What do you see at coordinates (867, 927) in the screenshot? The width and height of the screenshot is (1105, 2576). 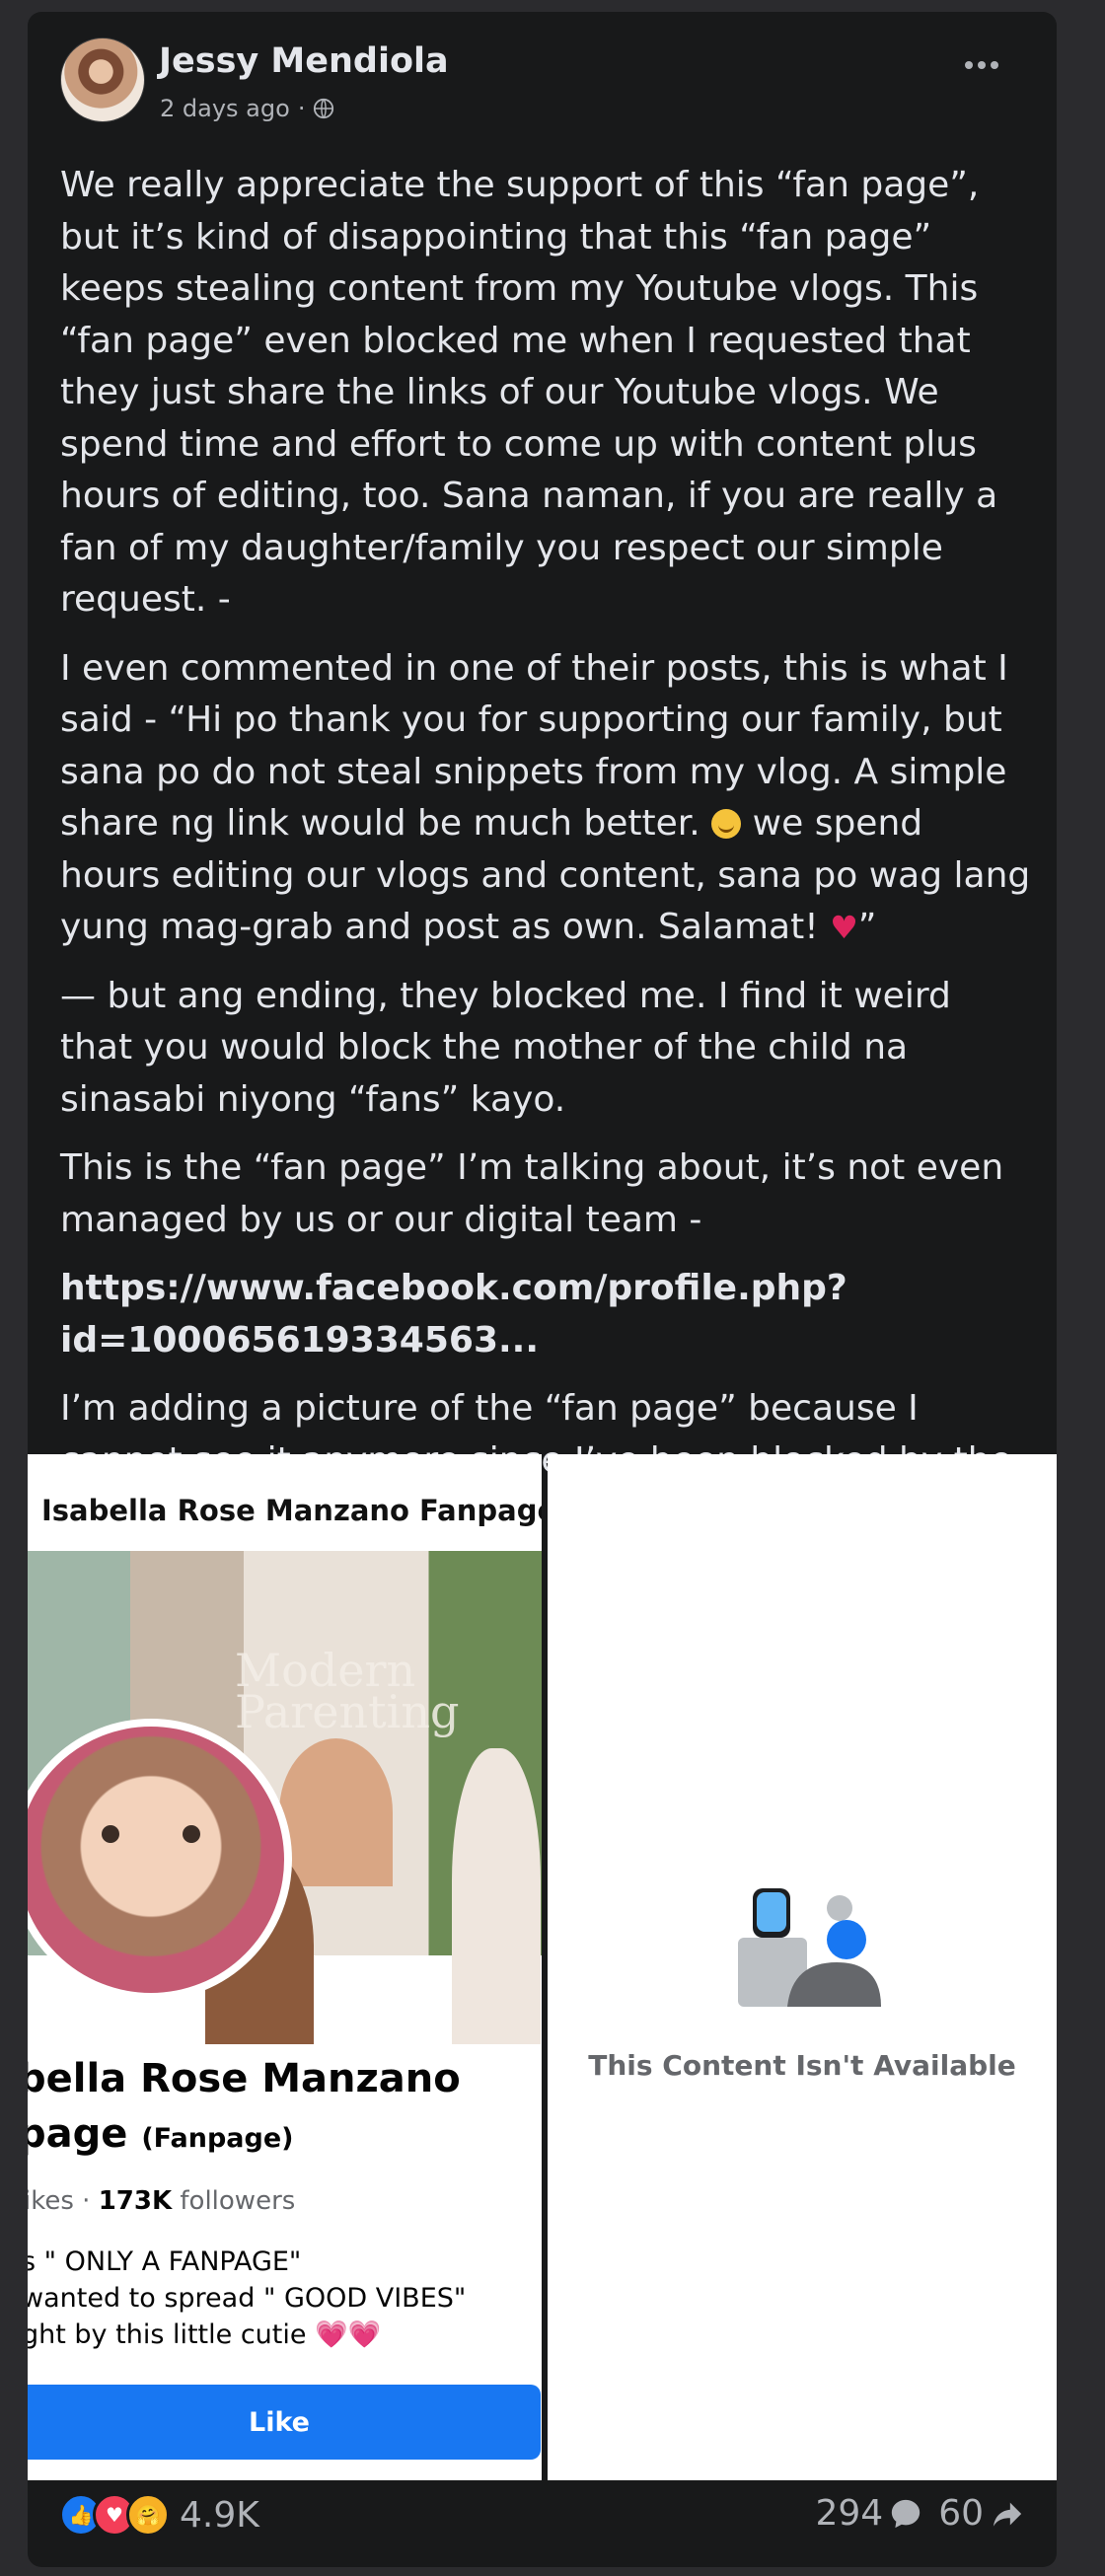 I see `quote-close: ”` at bounding box center [867, 927].